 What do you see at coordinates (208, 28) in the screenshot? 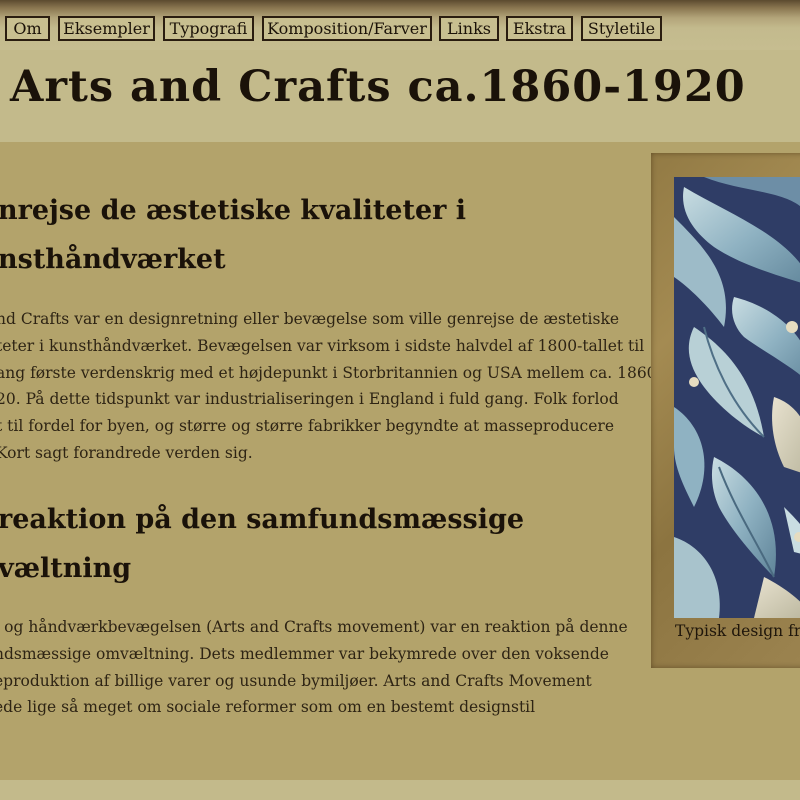
I see `nav-button-typografi: Typografi` at bounding box center [208, 28].